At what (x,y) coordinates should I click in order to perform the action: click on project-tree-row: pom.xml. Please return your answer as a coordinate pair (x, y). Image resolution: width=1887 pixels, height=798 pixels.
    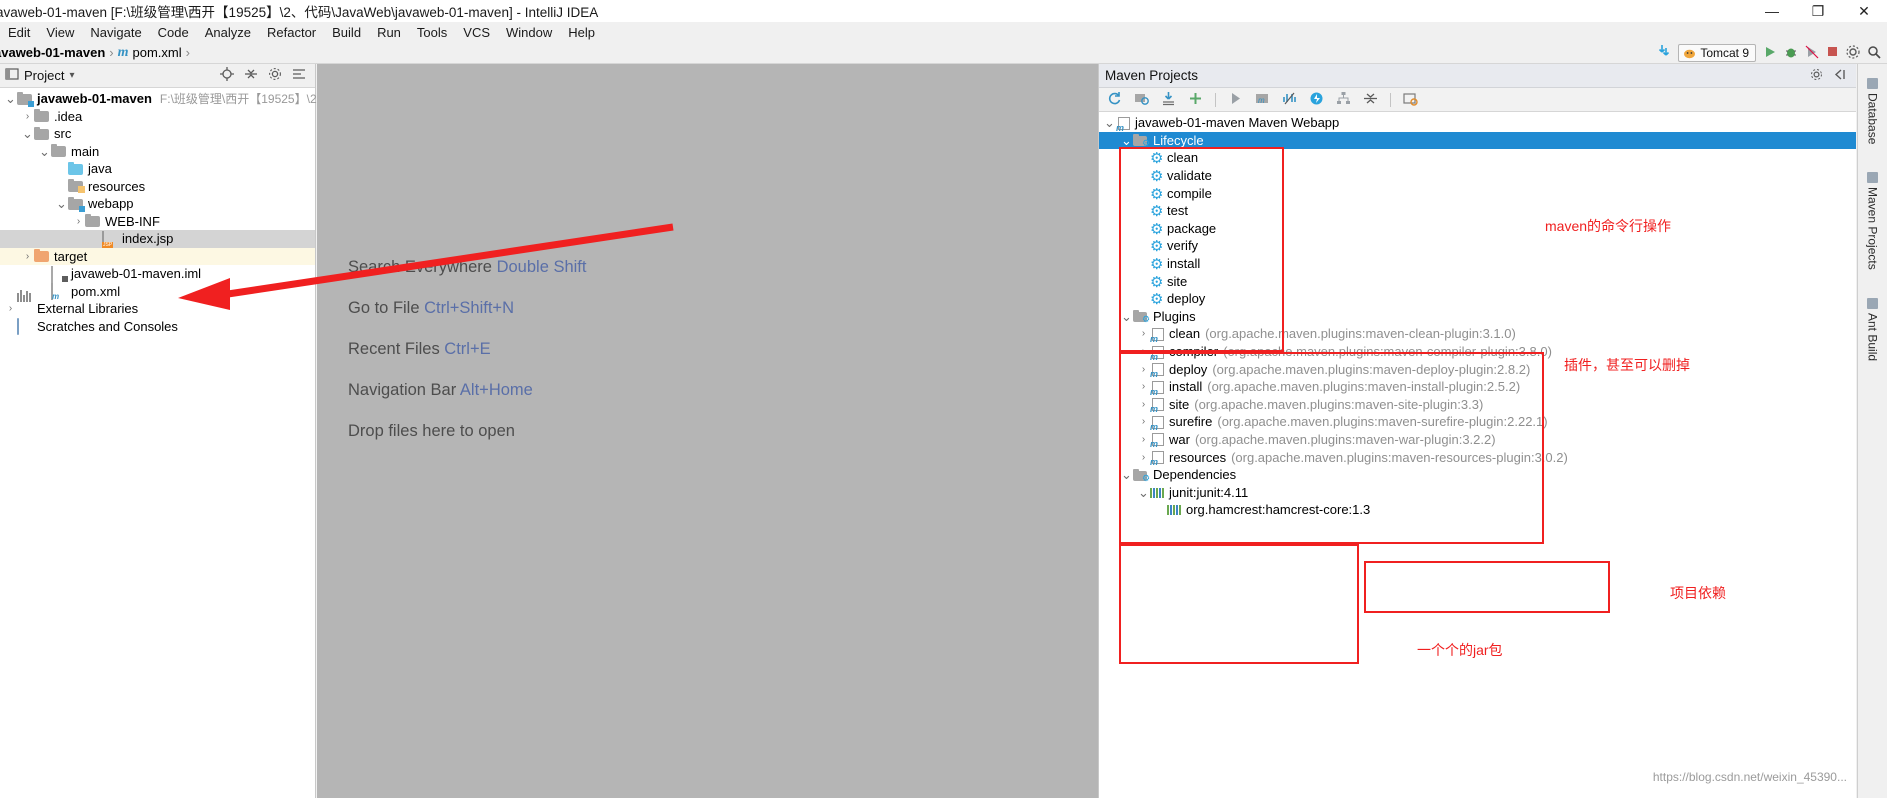
    Looking at the image, I should click on (157, 292).